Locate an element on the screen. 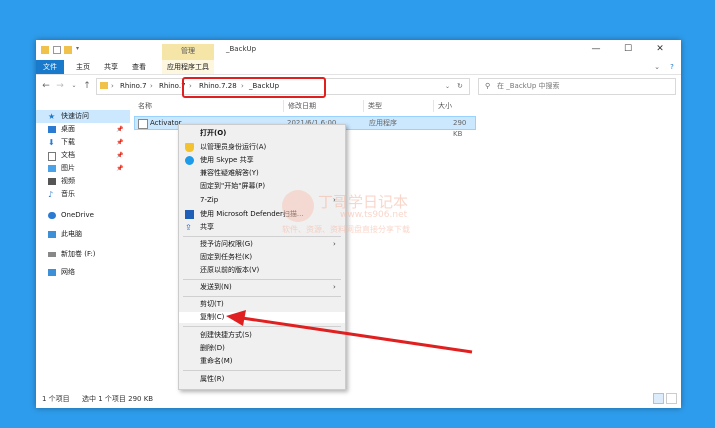 The height and width of the screenshot is (428, 715). column-header-type: 类型 is located at coordinates (399, 106).